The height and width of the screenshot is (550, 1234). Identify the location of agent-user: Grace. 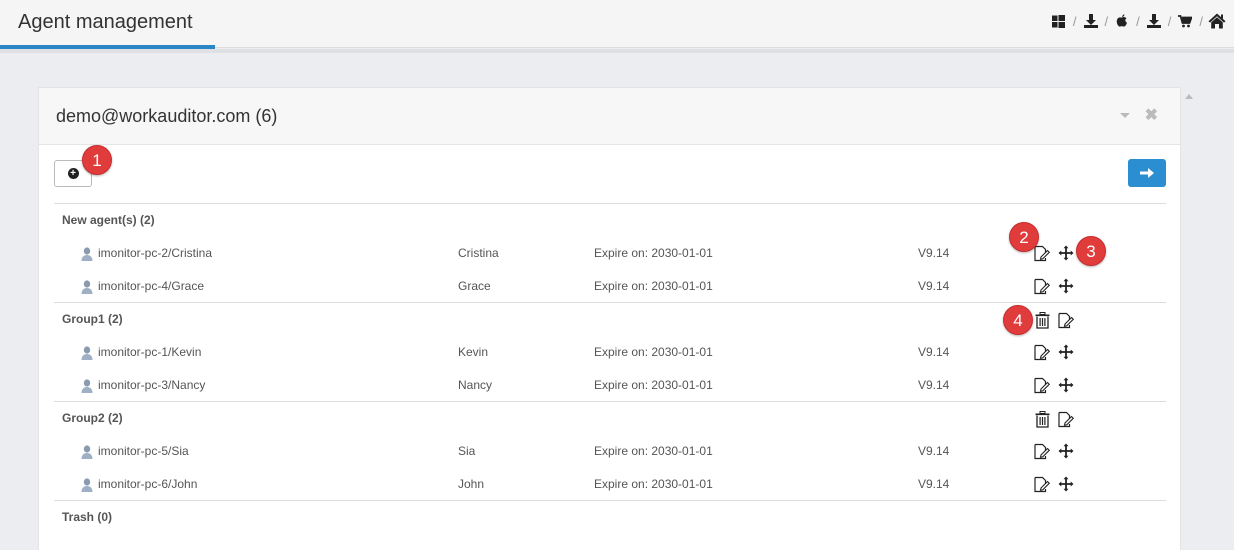
(474, 286).